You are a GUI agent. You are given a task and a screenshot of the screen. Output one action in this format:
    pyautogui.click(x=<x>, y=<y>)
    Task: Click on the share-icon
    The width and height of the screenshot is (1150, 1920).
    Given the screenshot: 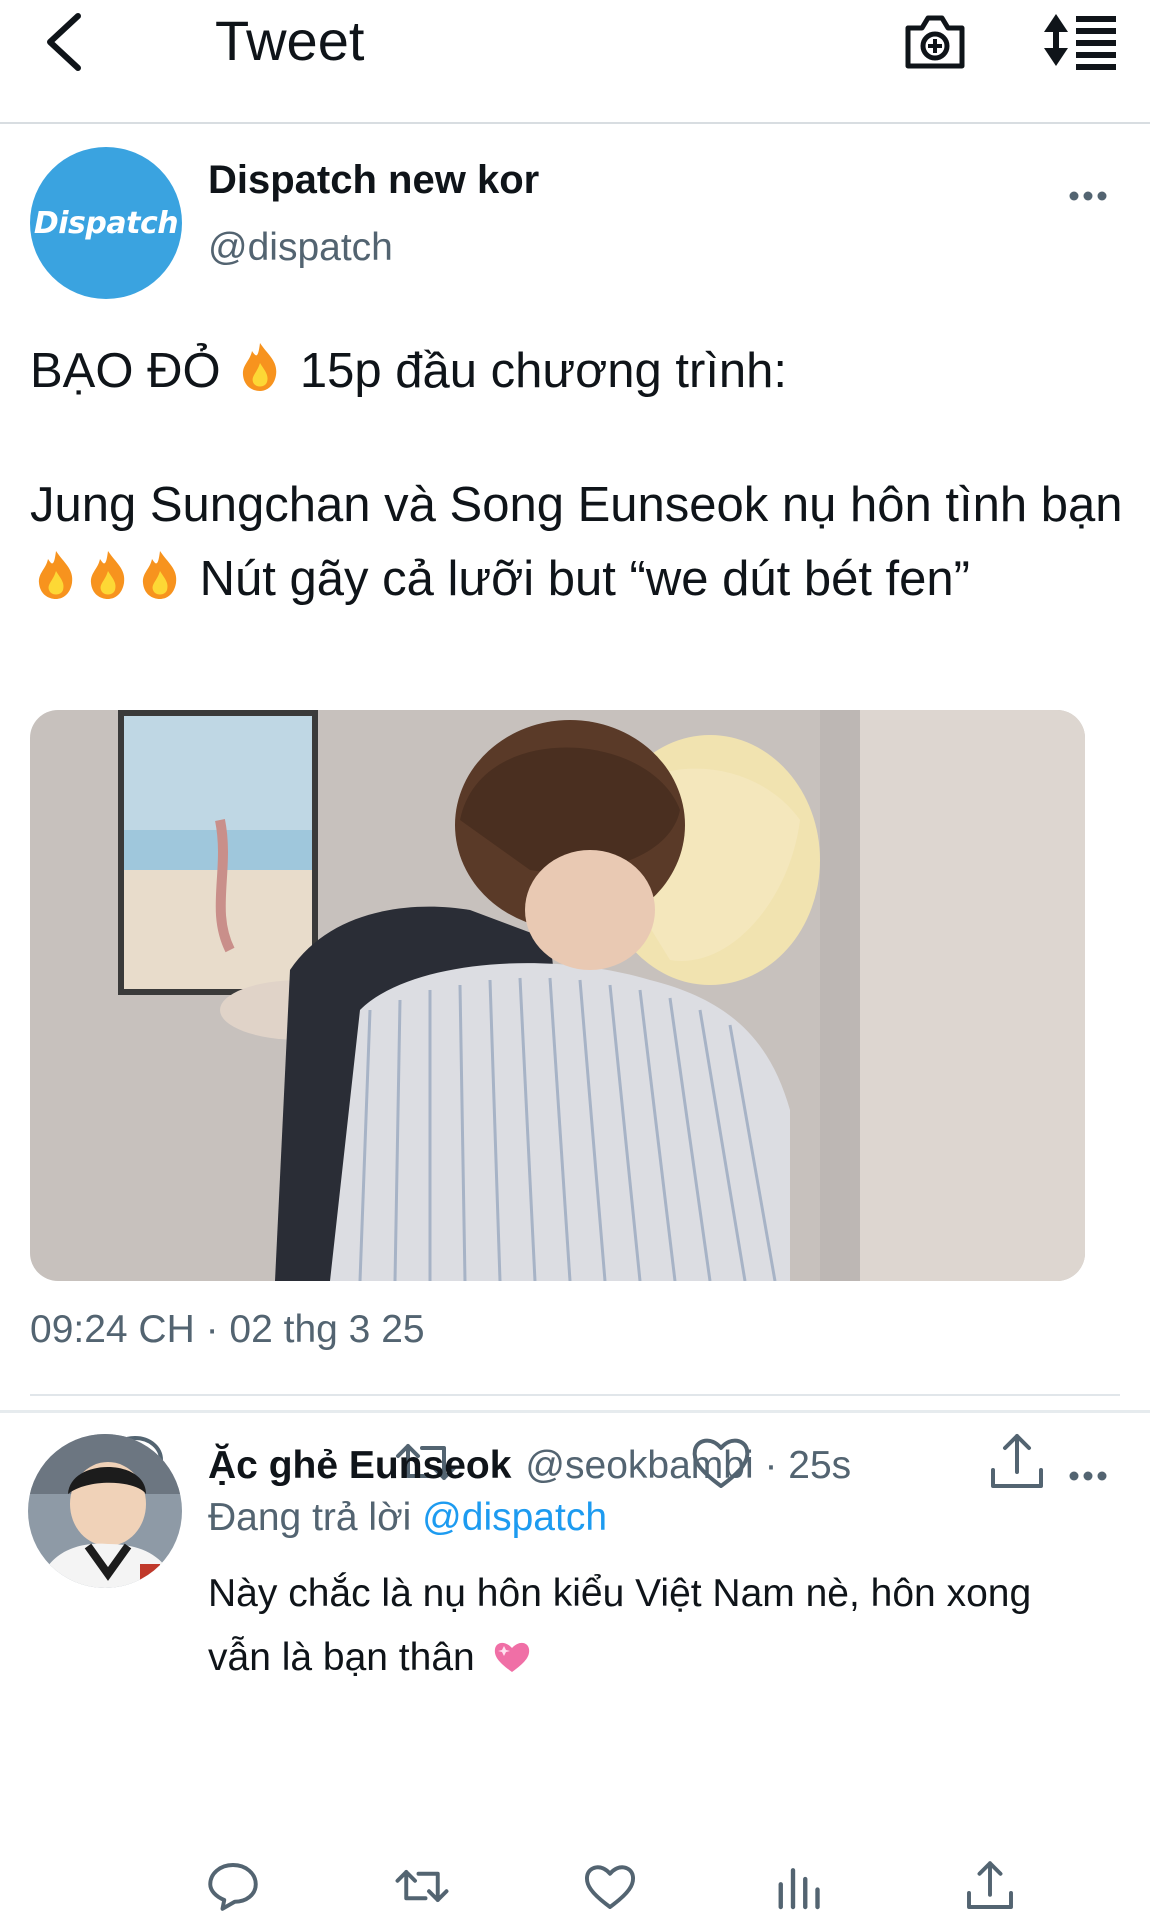 What is the action you would take?
    pyautogui.click(x=990, y=1886)
    